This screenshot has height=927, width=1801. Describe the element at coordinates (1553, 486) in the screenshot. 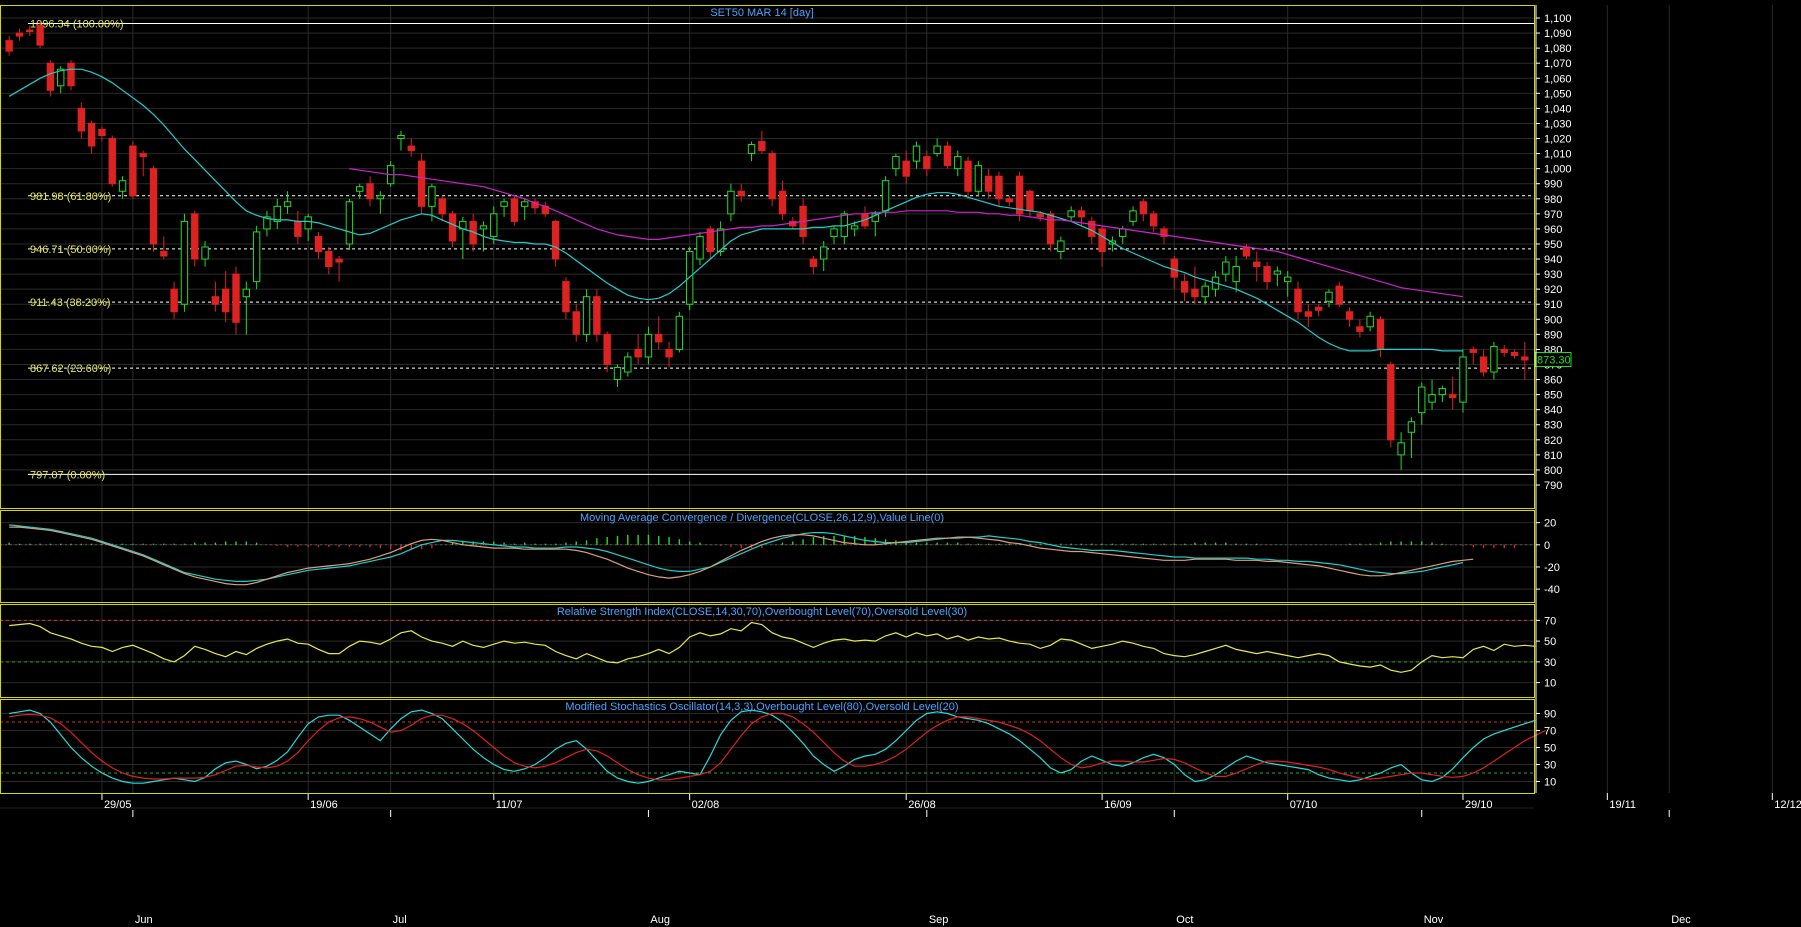

I see `y-tick-label: 790` at that location.